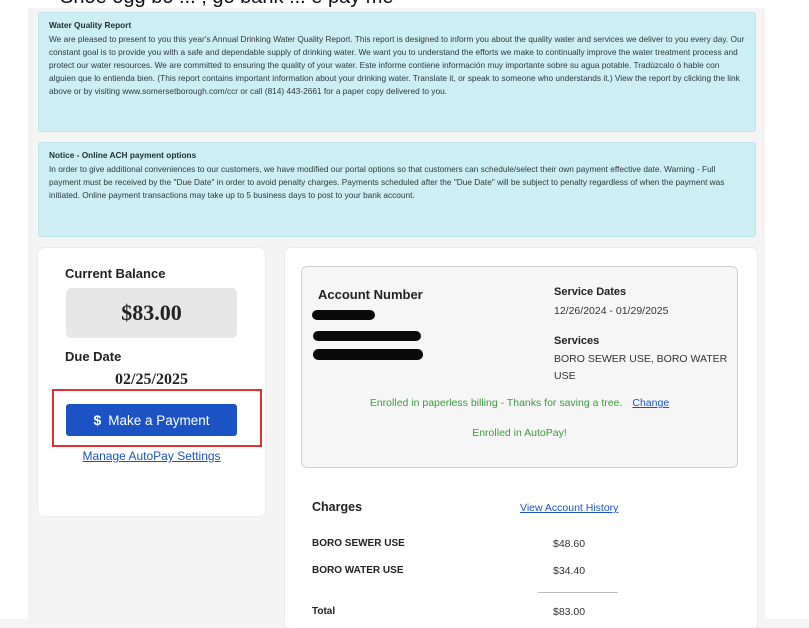  What do you see at coordinates (93, 356) in the screenshot?
I see `due-date-label: Due Date` at bounding box center [93, 356].